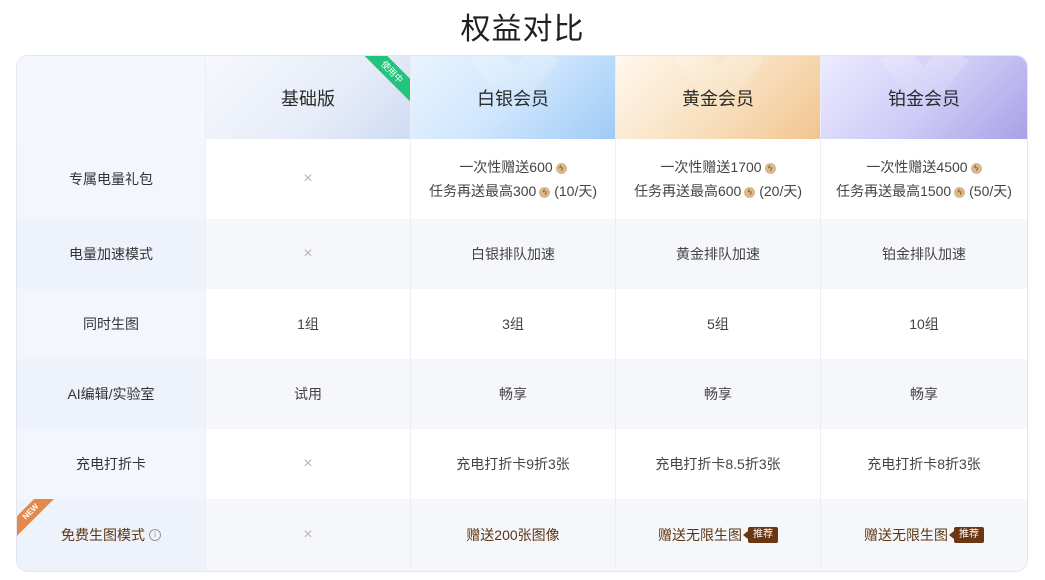 The width and height of the screenshot is (1045, 580). Describe the element at coordinates (155, 535) in the screenshot. I see `info-circle-icon: i` at that location.